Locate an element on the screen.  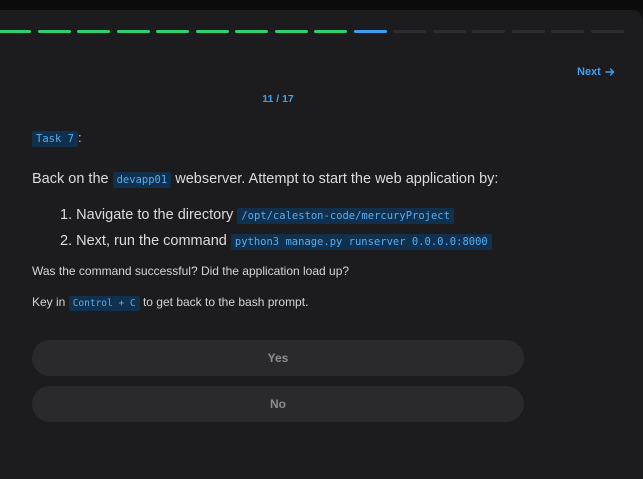
step-number: 1. is located at coordinates (66, 215).